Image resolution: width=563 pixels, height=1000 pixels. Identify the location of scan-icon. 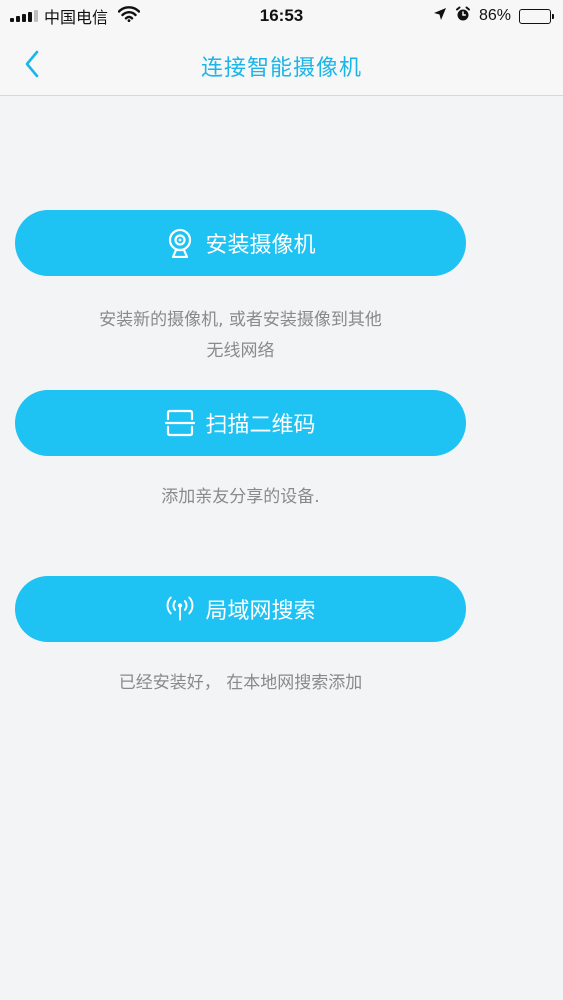
(180, 423).